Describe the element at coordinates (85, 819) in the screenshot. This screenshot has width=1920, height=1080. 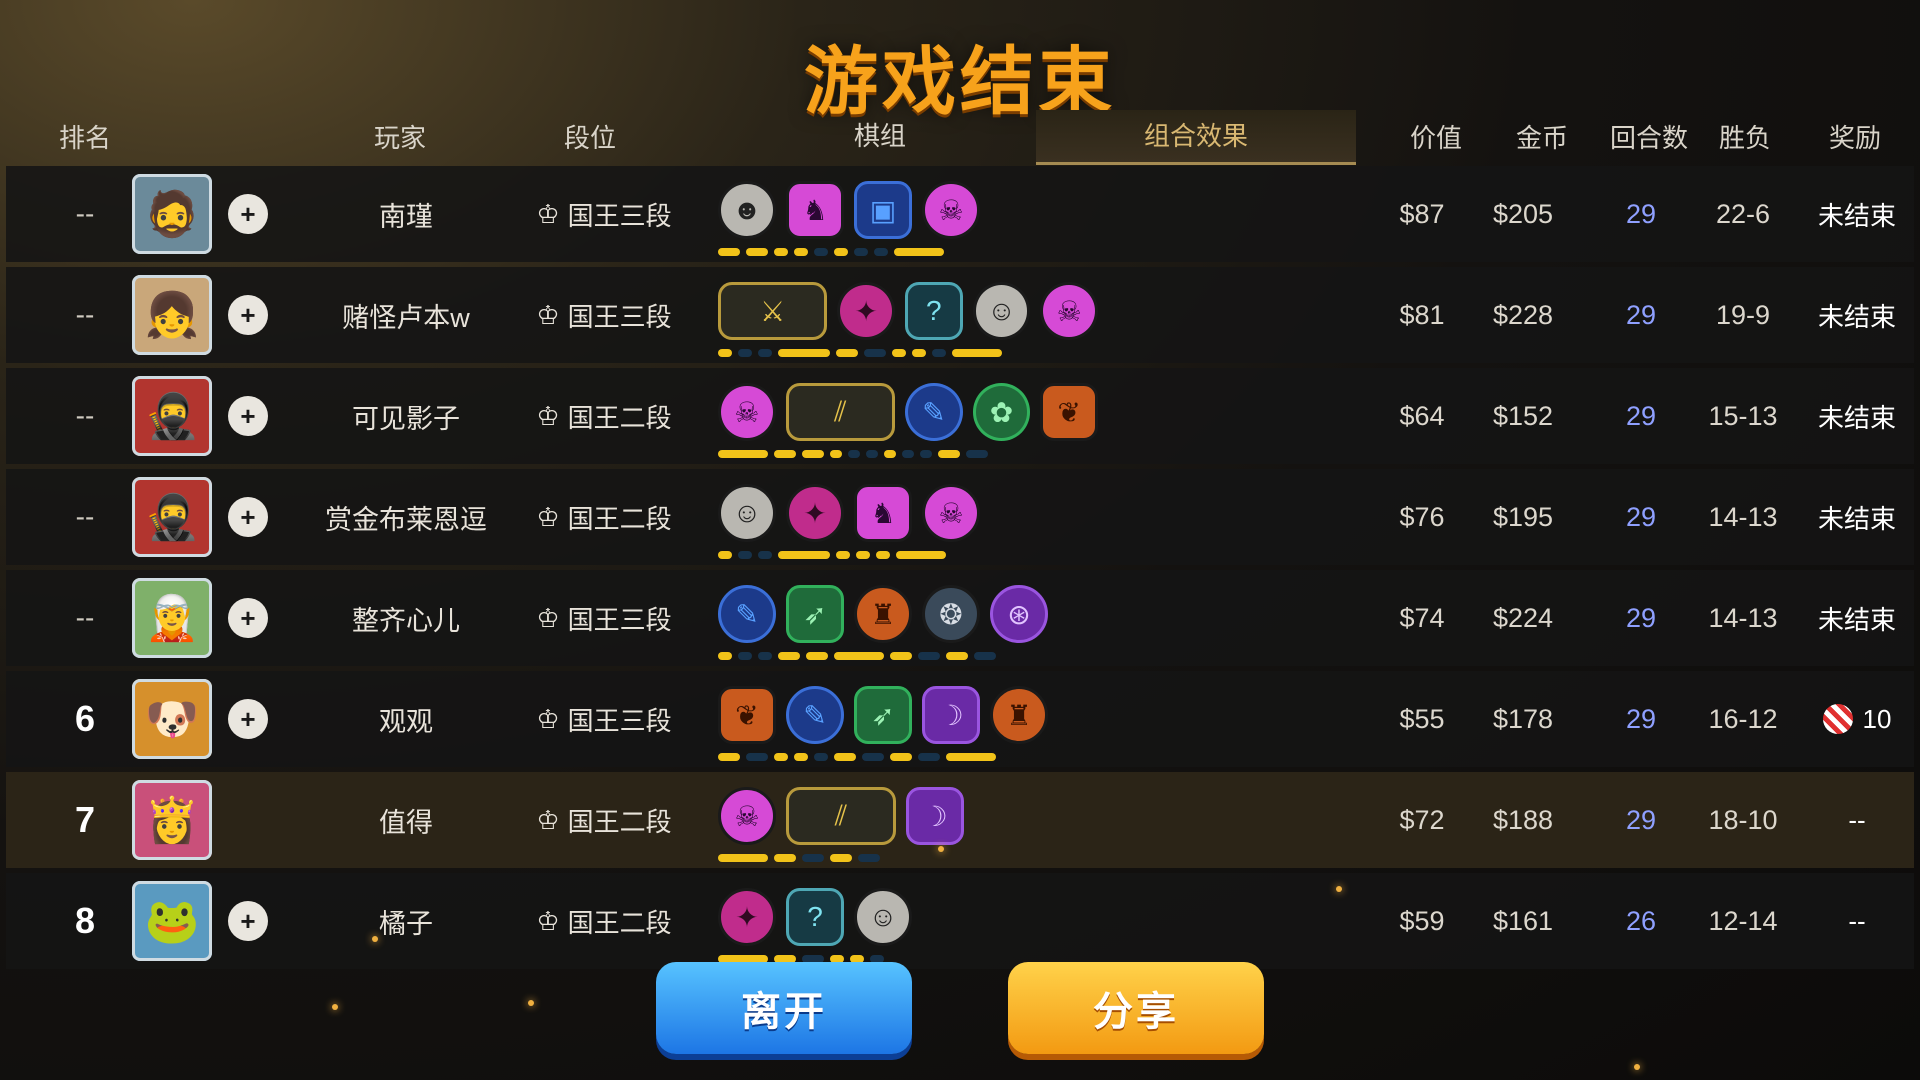
I see `rank: 7` at that location.